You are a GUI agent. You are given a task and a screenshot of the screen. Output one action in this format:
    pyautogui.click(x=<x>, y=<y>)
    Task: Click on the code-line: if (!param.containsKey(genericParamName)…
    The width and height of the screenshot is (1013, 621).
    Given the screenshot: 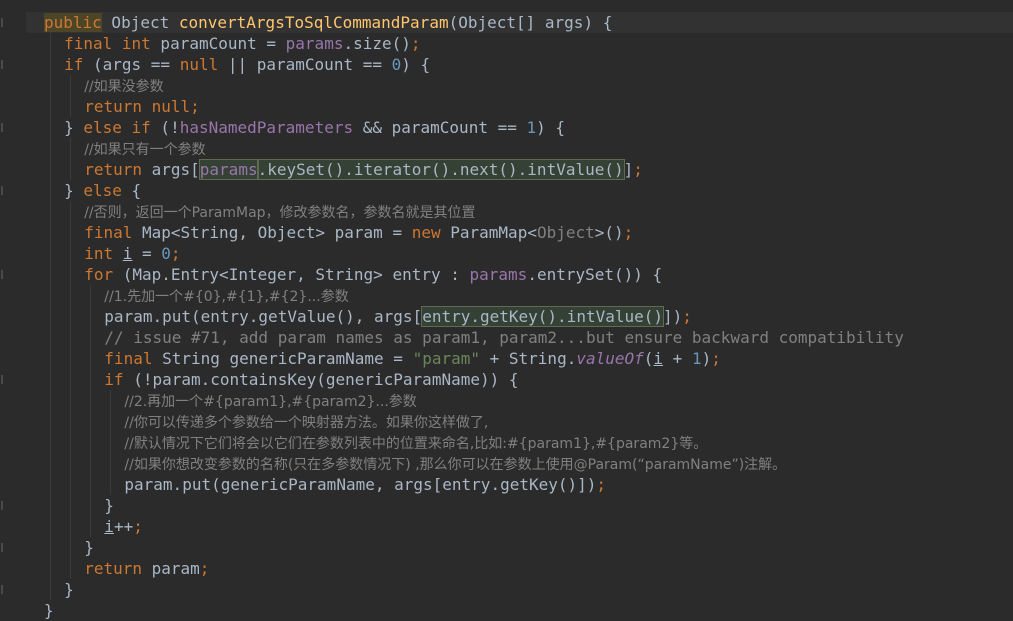 What is the action you would take?
    pyautogui.click(x=311, y=379)
    